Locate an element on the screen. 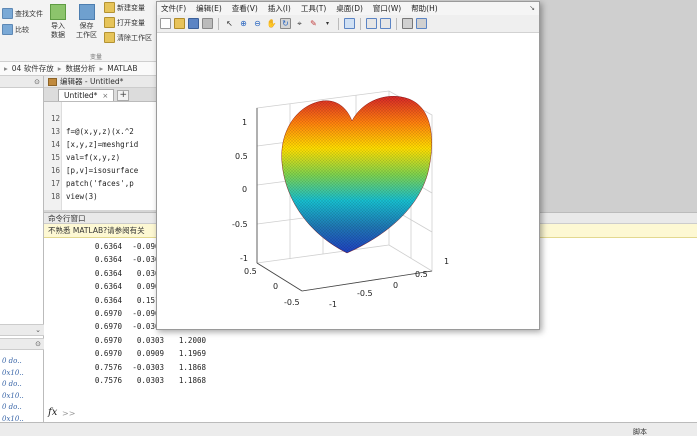 The height and width of the screenshot is (436, 697). z-tick-label: -1 is located at coordinates (244, 258).